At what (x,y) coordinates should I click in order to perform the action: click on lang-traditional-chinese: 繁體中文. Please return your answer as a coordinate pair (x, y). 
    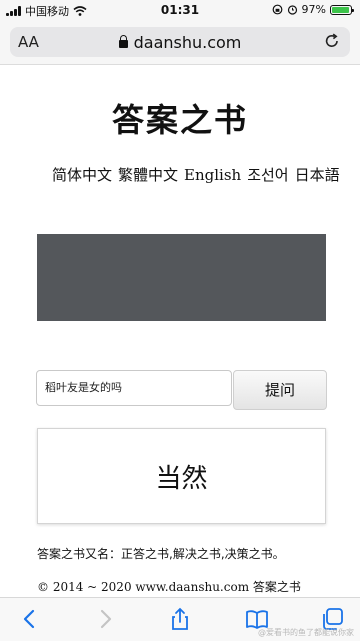
    Looking at the image, I should click on (148, 175).